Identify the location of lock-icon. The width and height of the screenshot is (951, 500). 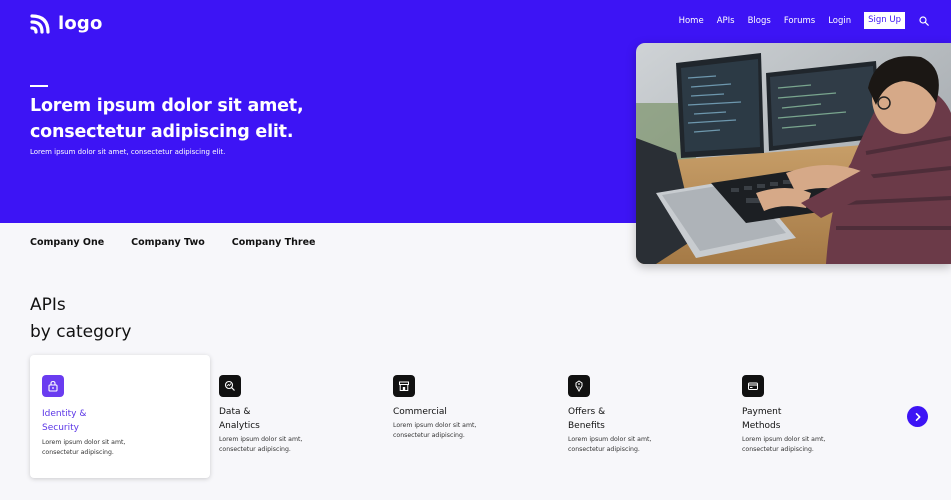
(53, 386).